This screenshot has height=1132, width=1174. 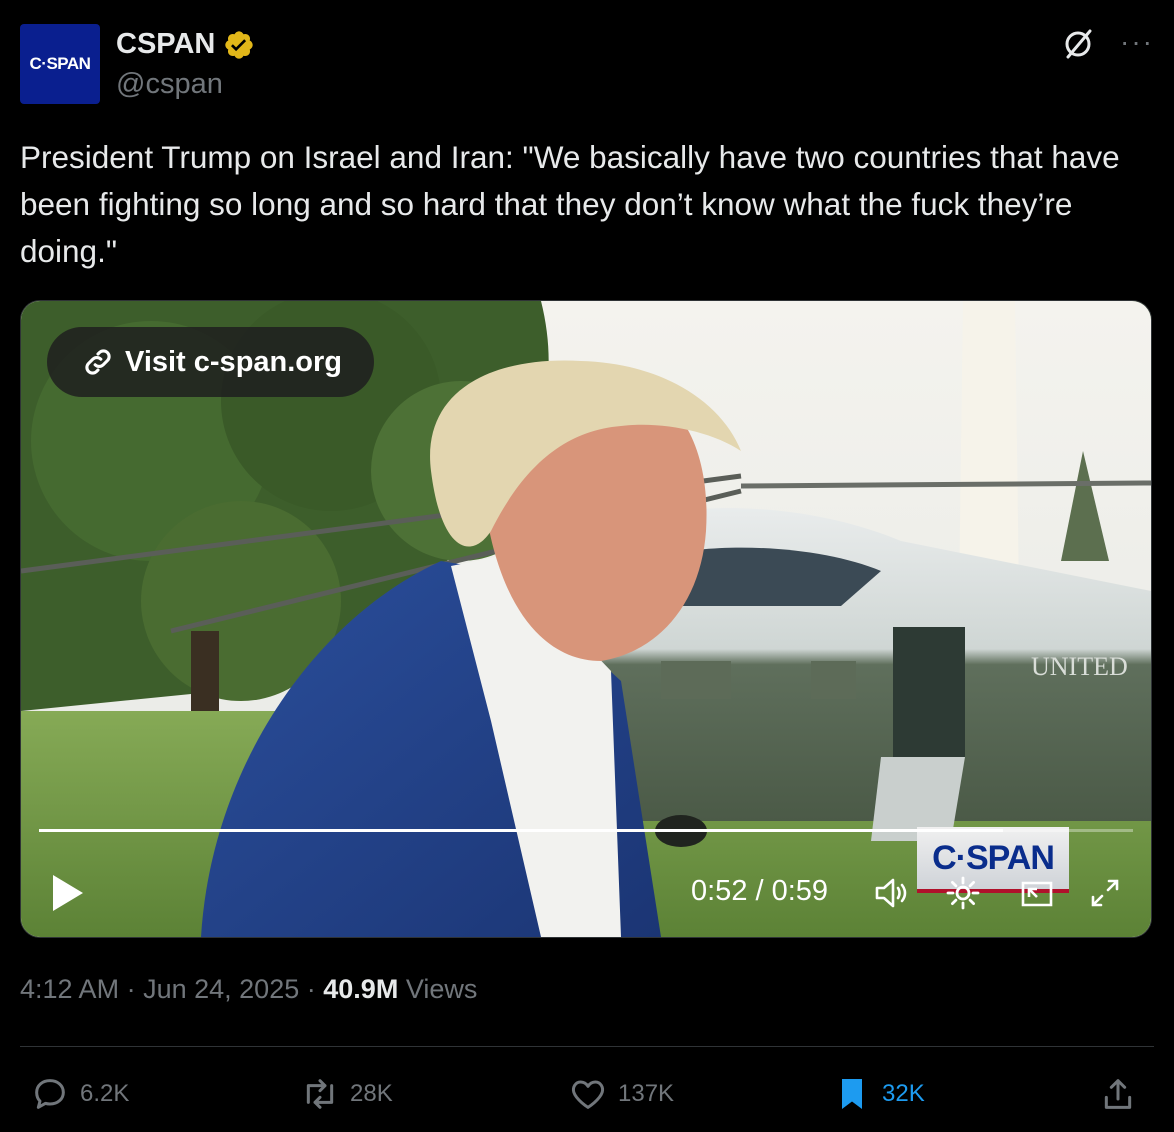 What do you see at coordinates (346, 1094) in the screenshot?
I see `repost-button: 28K` at bounding box center [346, 1094].